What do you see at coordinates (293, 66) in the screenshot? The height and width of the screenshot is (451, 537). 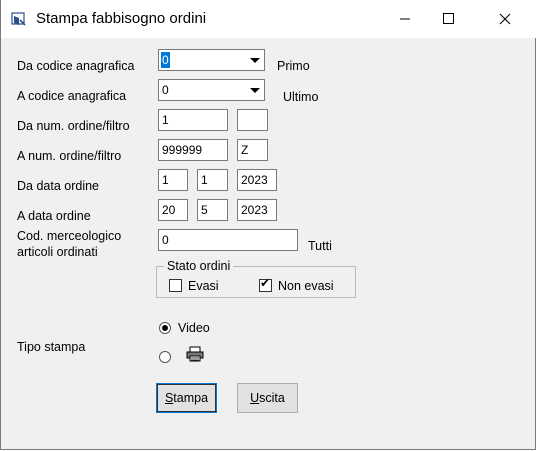 I see `da-codice-hint: Primo` at bounding box center [293, 66].